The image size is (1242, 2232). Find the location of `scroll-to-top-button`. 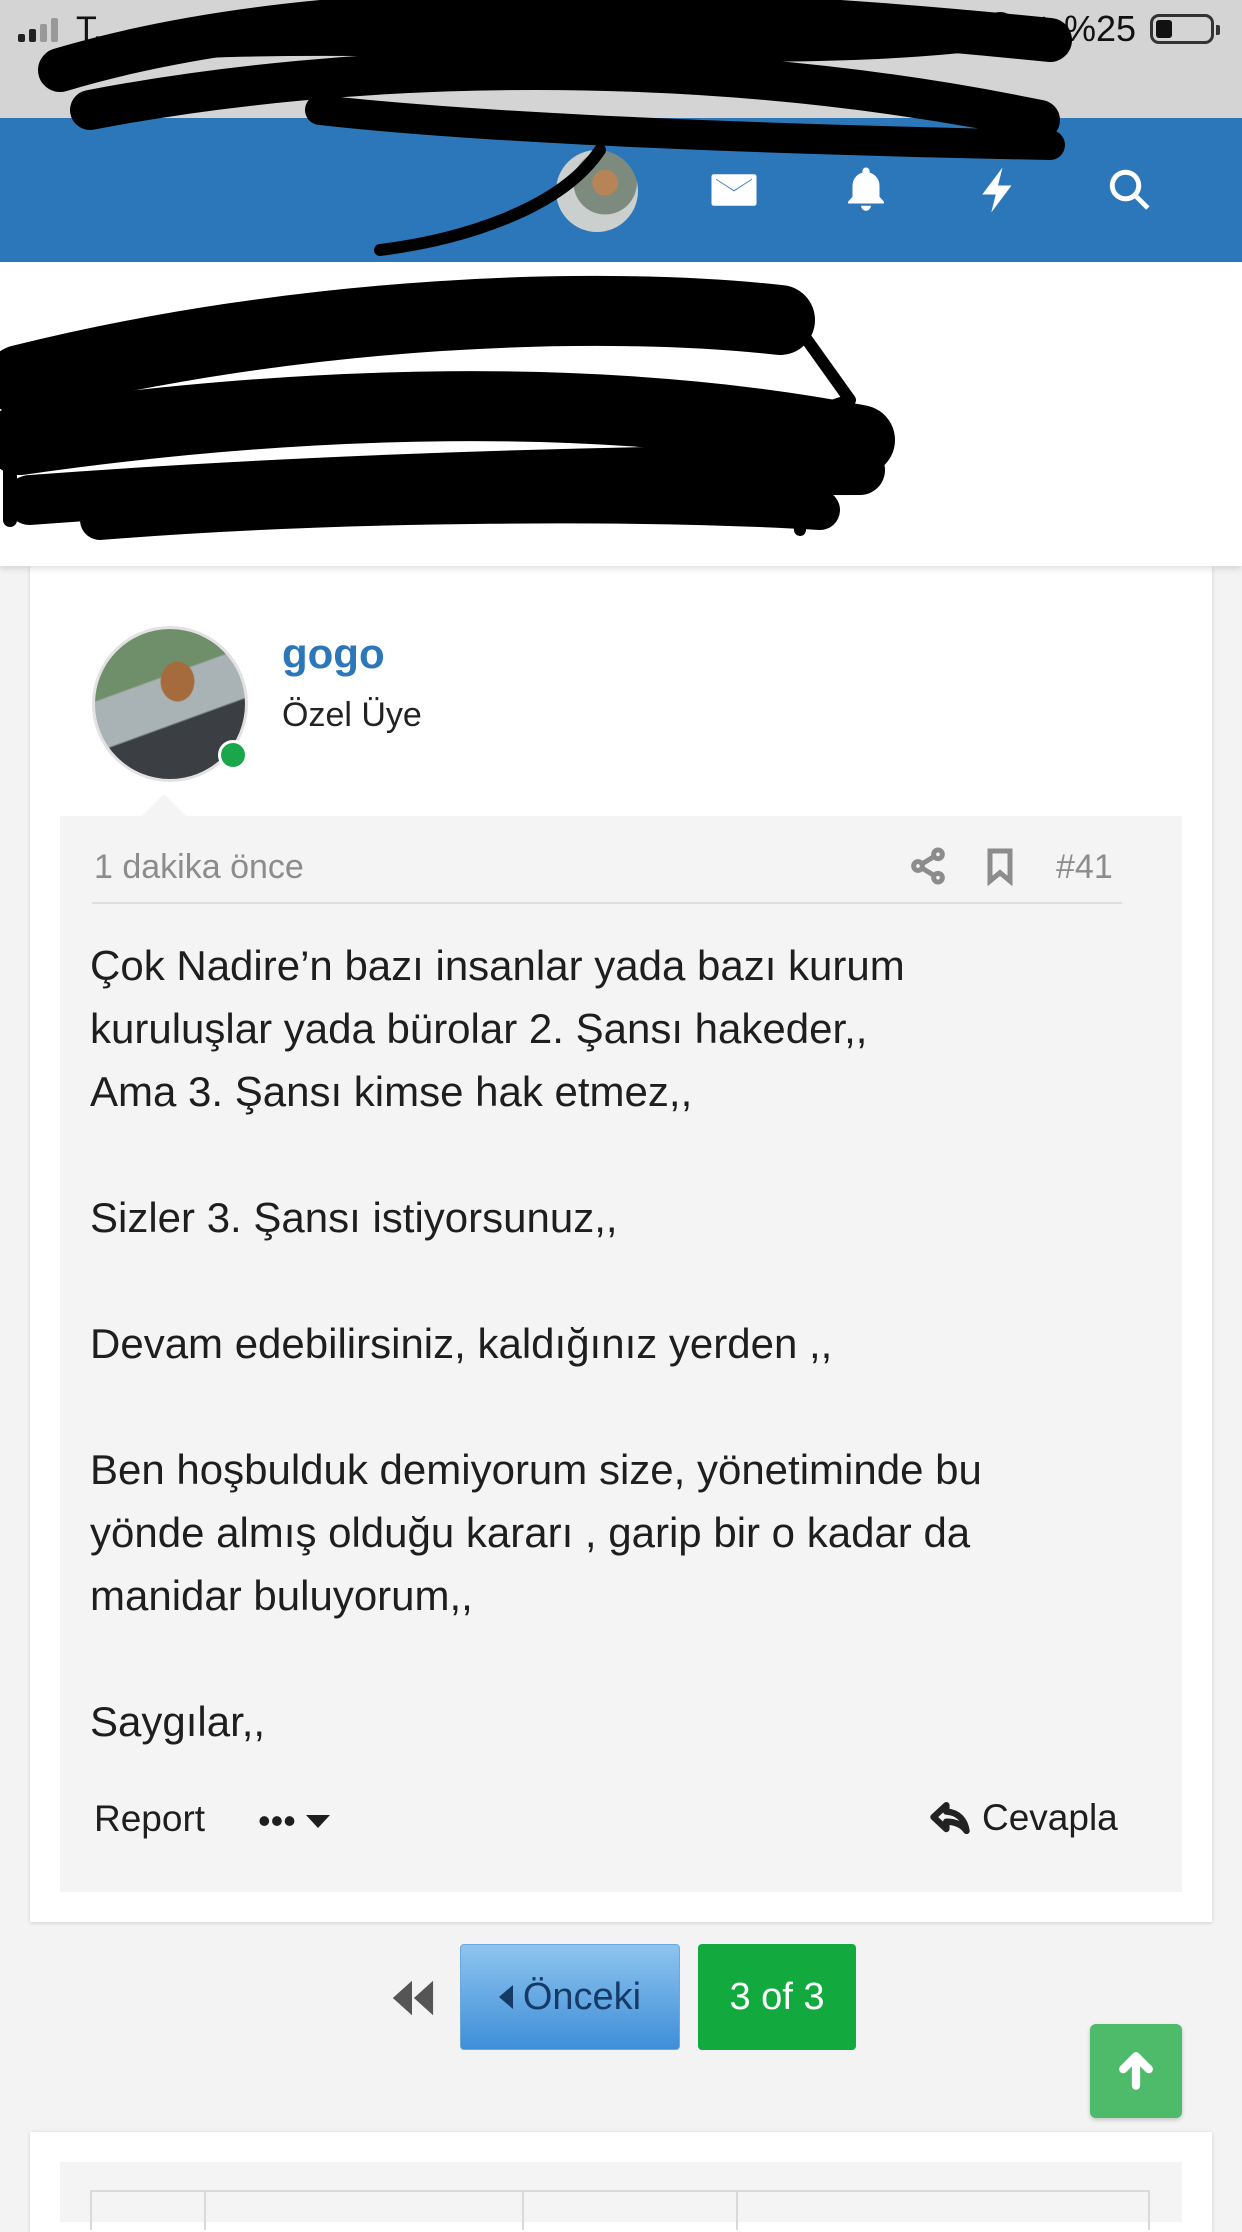

scroll-to-top-button is located at coordinates (1136, 2071).